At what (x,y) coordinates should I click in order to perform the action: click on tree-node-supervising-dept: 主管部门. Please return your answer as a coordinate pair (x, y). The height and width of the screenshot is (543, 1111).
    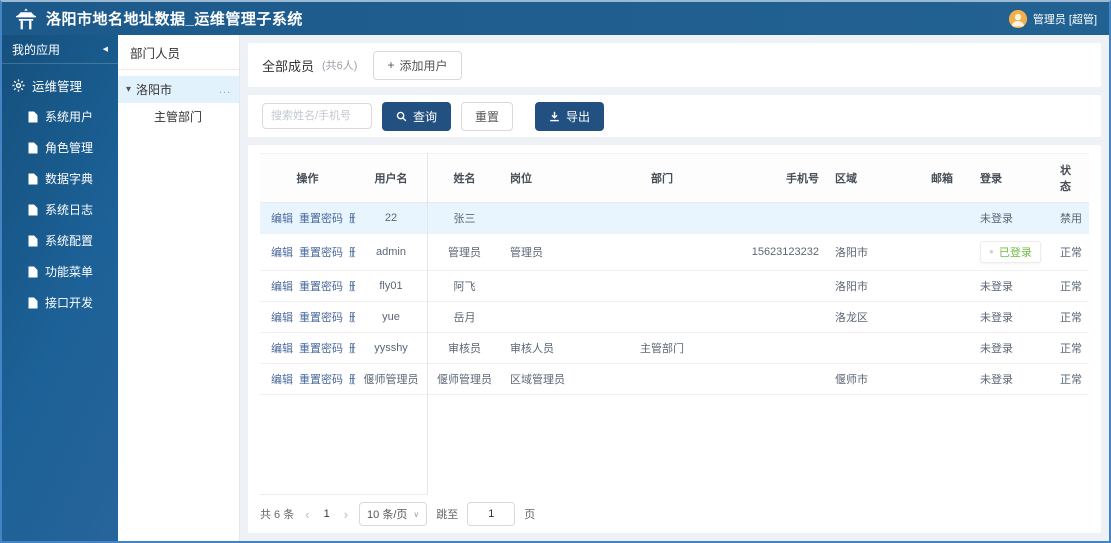
    Looking at the image, I should click on (178, 116).